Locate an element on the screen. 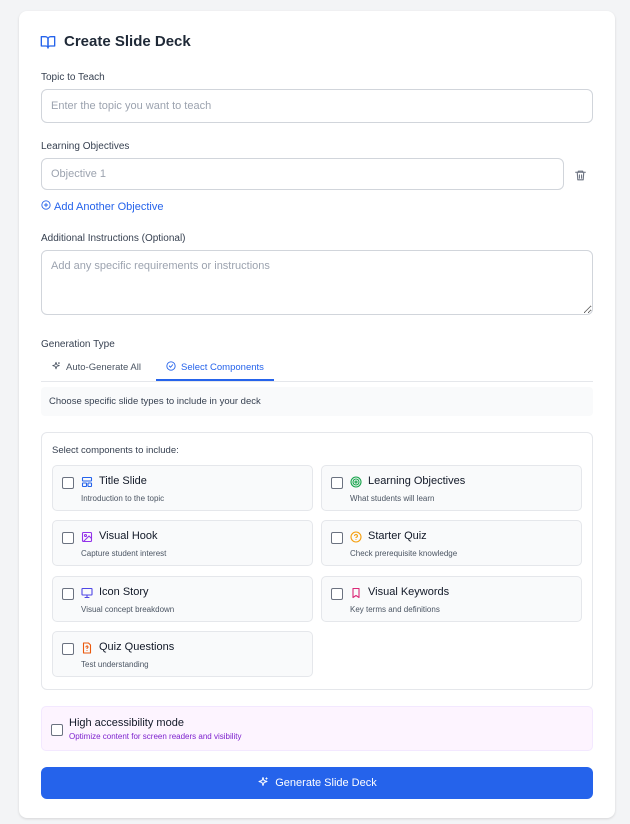 This screenshot has width=630, height=824. accessibility-label: High accessibility mode is located at coordinates (126, 723).